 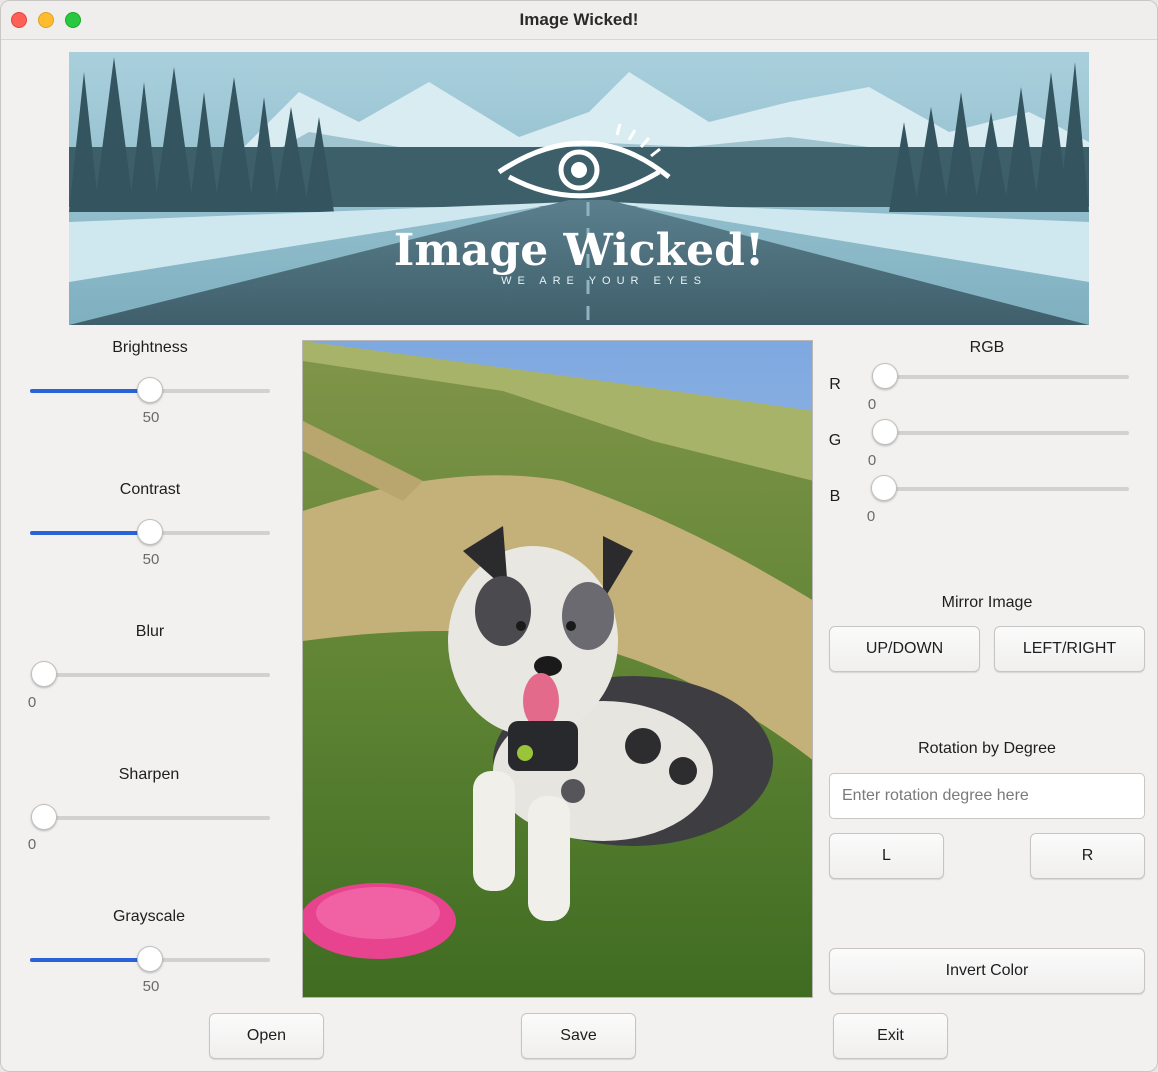 What do you see at coordinates (987, 748) in the screenshot?
I see `rotation-title: Rotation by Degree` at bounding box center [987, 748].